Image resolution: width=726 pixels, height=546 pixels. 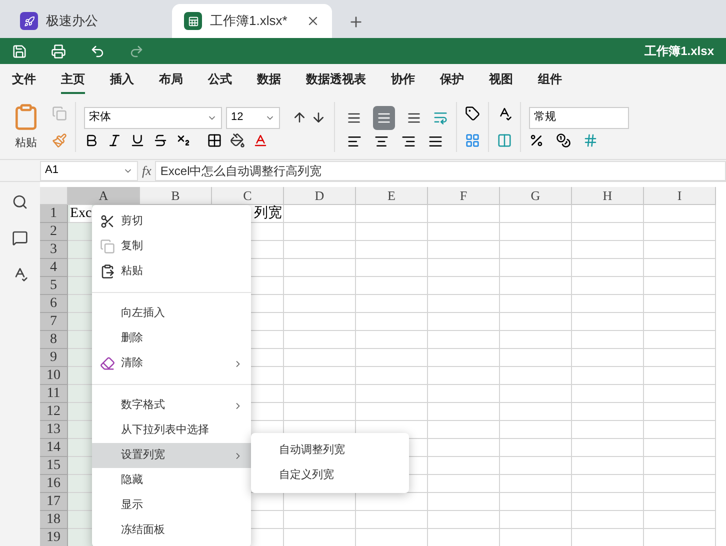 I want to click on decrease-font-icon, so click(x=318, y=117).